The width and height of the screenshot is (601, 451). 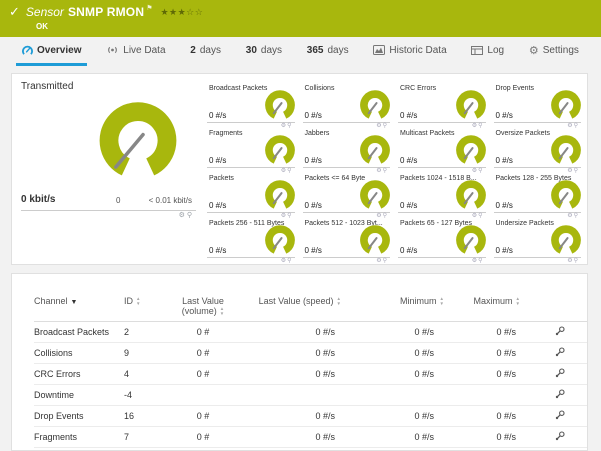 I want to click on channel-gauge-cell: Packets 128 - 255 Bytes 0 #/s ⚙⚲, so click(x=540, y=195).